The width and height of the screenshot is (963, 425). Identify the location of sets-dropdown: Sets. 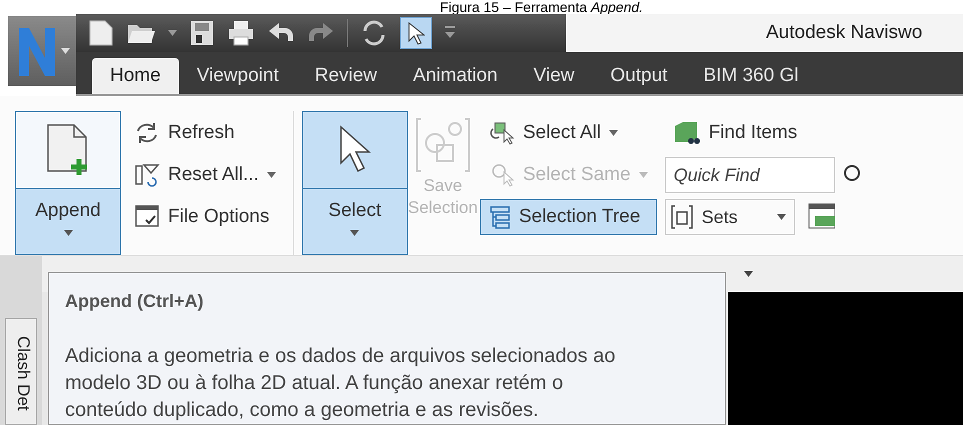
(729, 217).